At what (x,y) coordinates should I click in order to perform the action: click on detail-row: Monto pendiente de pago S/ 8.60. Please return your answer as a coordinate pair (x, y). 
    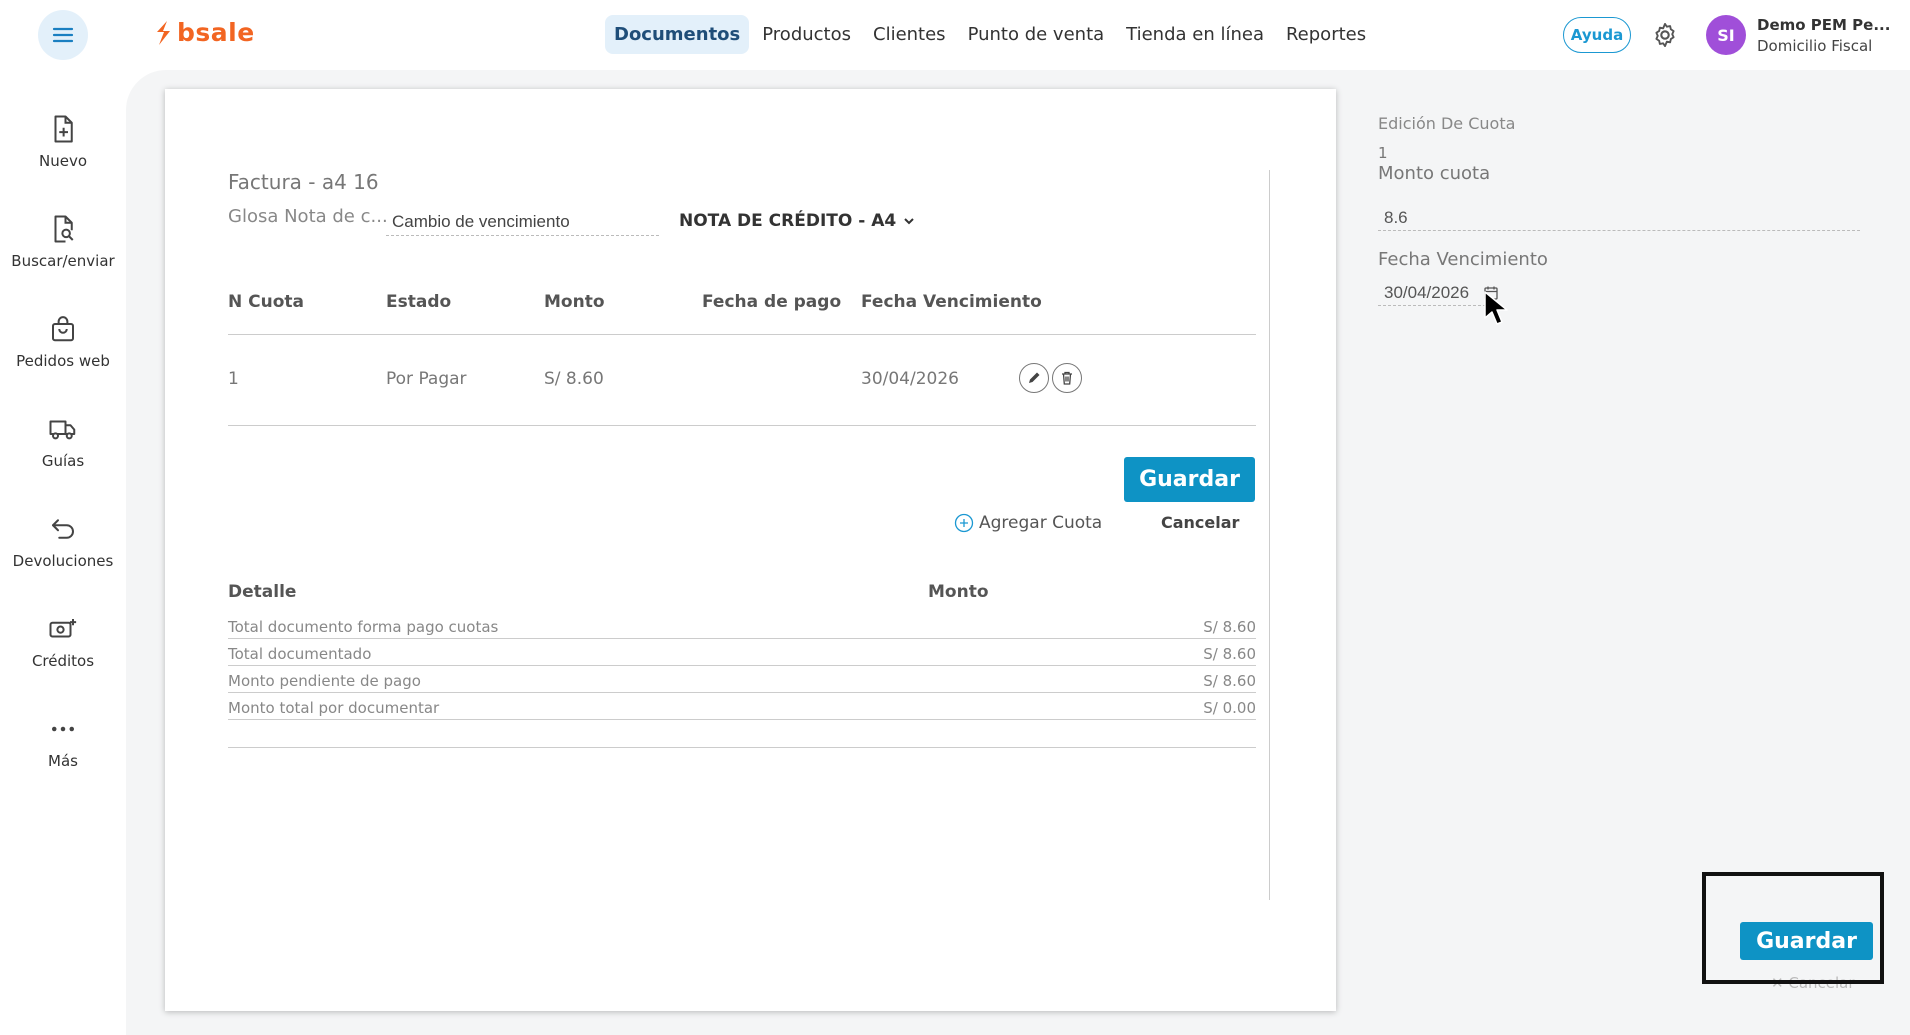
    Looking at the image, I should click on (742, 679).